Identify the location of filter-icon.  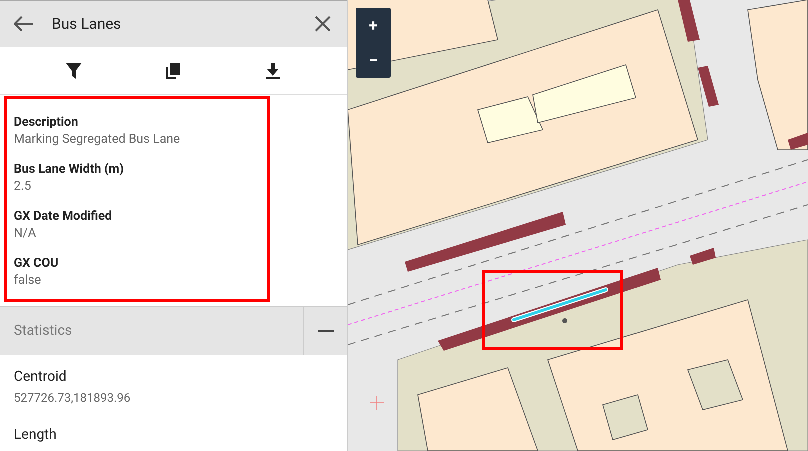
(74, 70).